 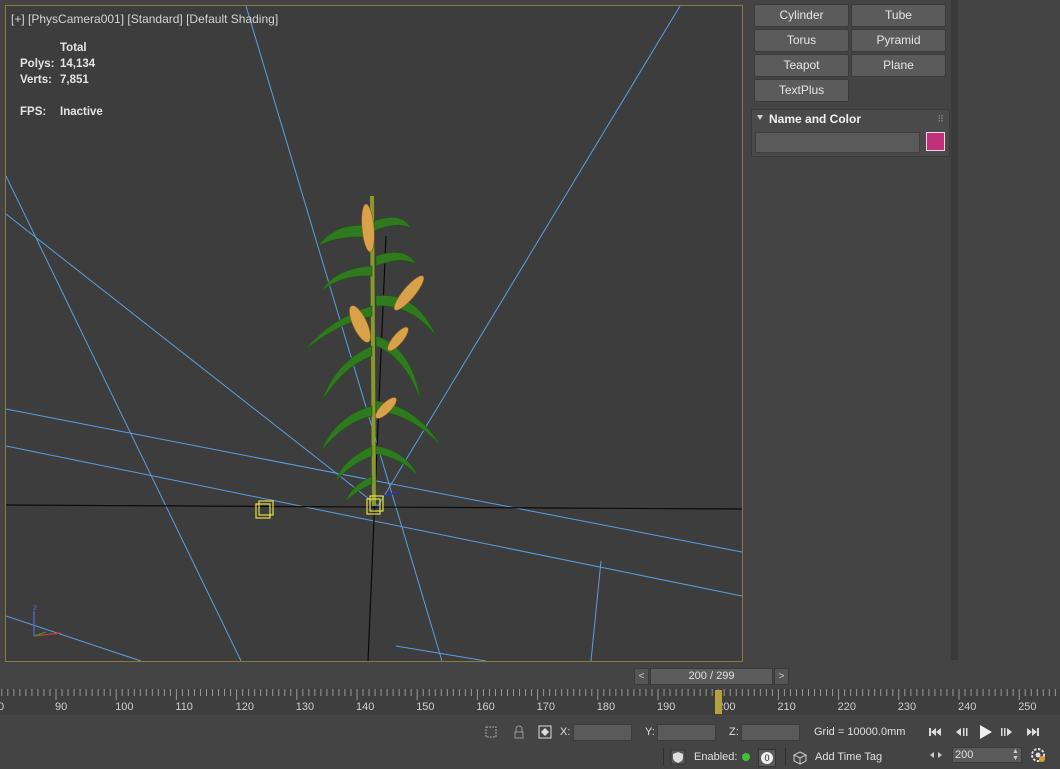 What do you see at coordinates (760, 117) in the screenshot?
I see `rollout-collapse-icon` at bounding box center [760, 117].